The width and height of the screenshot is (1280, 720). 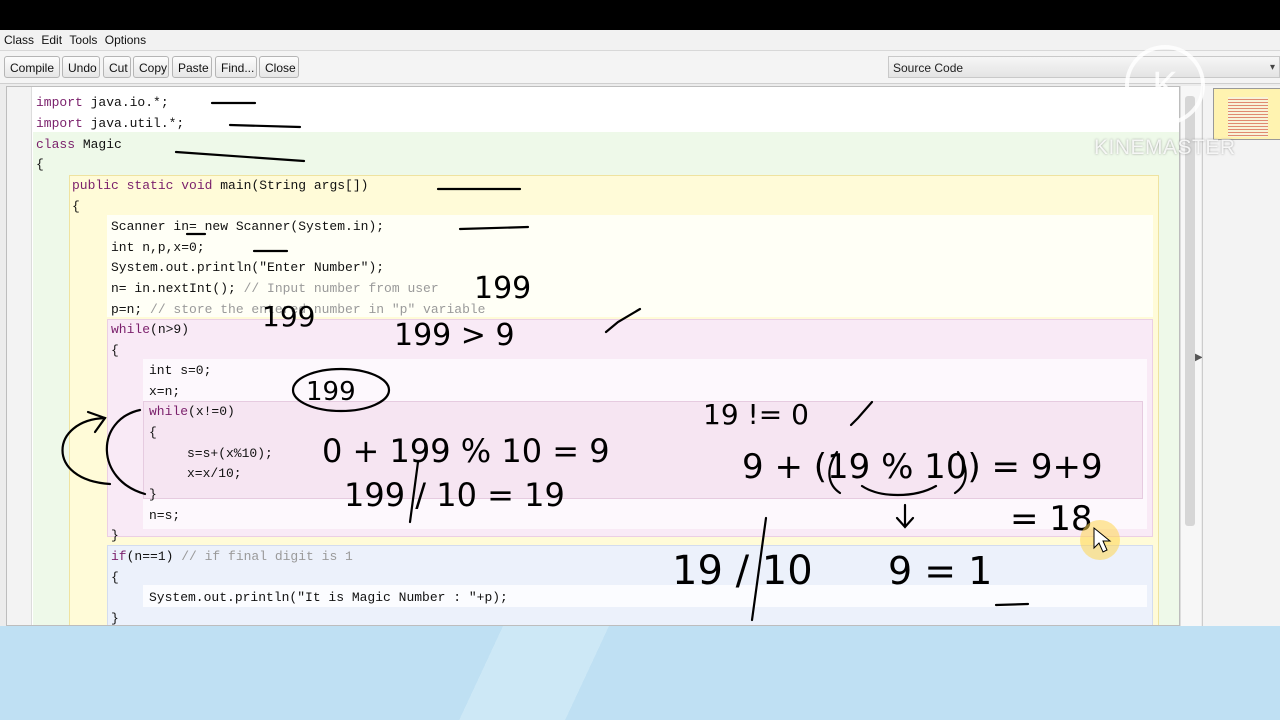 I want to click on top-black-bar, so click(x=640, y=15).